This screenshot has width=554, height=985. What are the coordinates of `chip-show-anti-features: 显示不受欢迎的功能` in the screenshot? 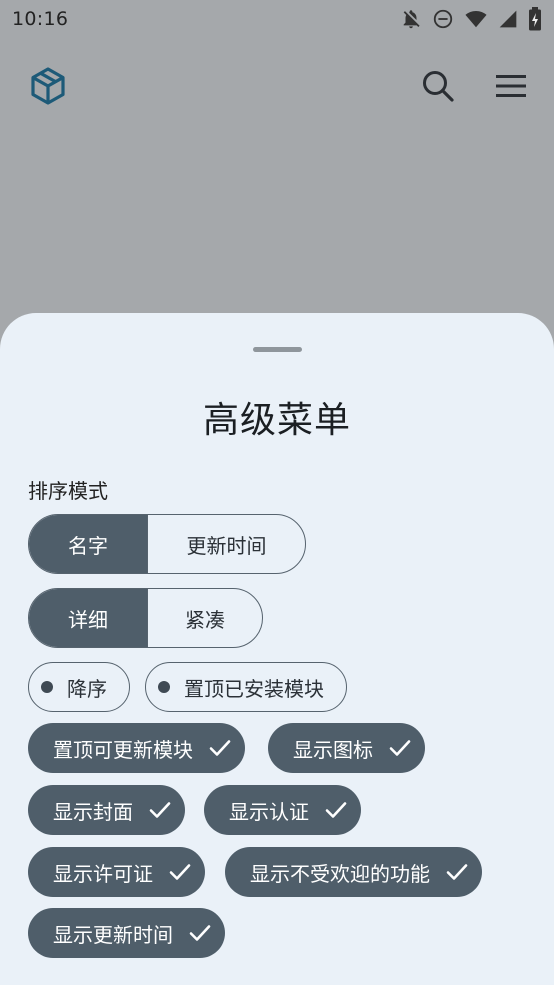 It's located at (353, 872).